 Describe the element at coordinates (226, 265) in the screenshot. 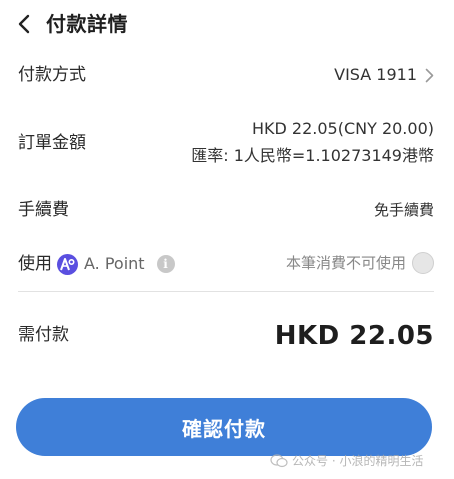

I see `points-row: 使用 A. Point i 本筆消費不可使用` at that location.